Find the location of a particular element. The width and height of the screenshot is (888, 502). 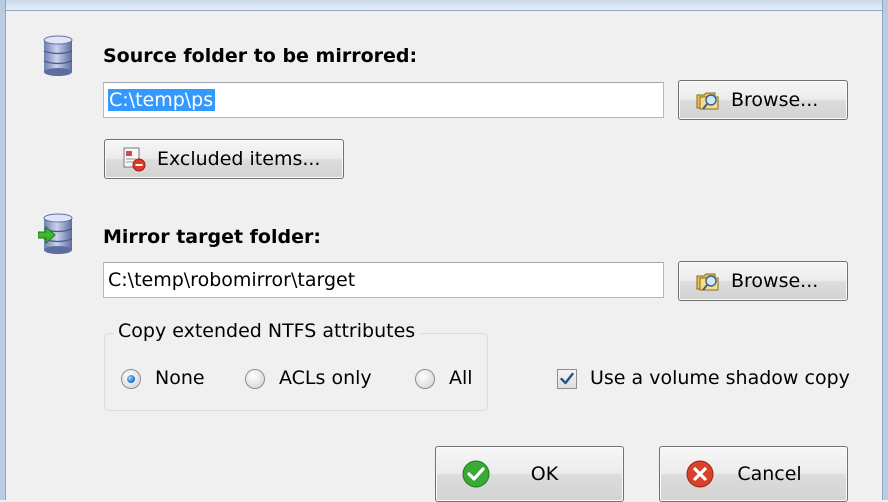

target-path-value: C:\temp\robomirror\target is located at coordinates (232, 280).